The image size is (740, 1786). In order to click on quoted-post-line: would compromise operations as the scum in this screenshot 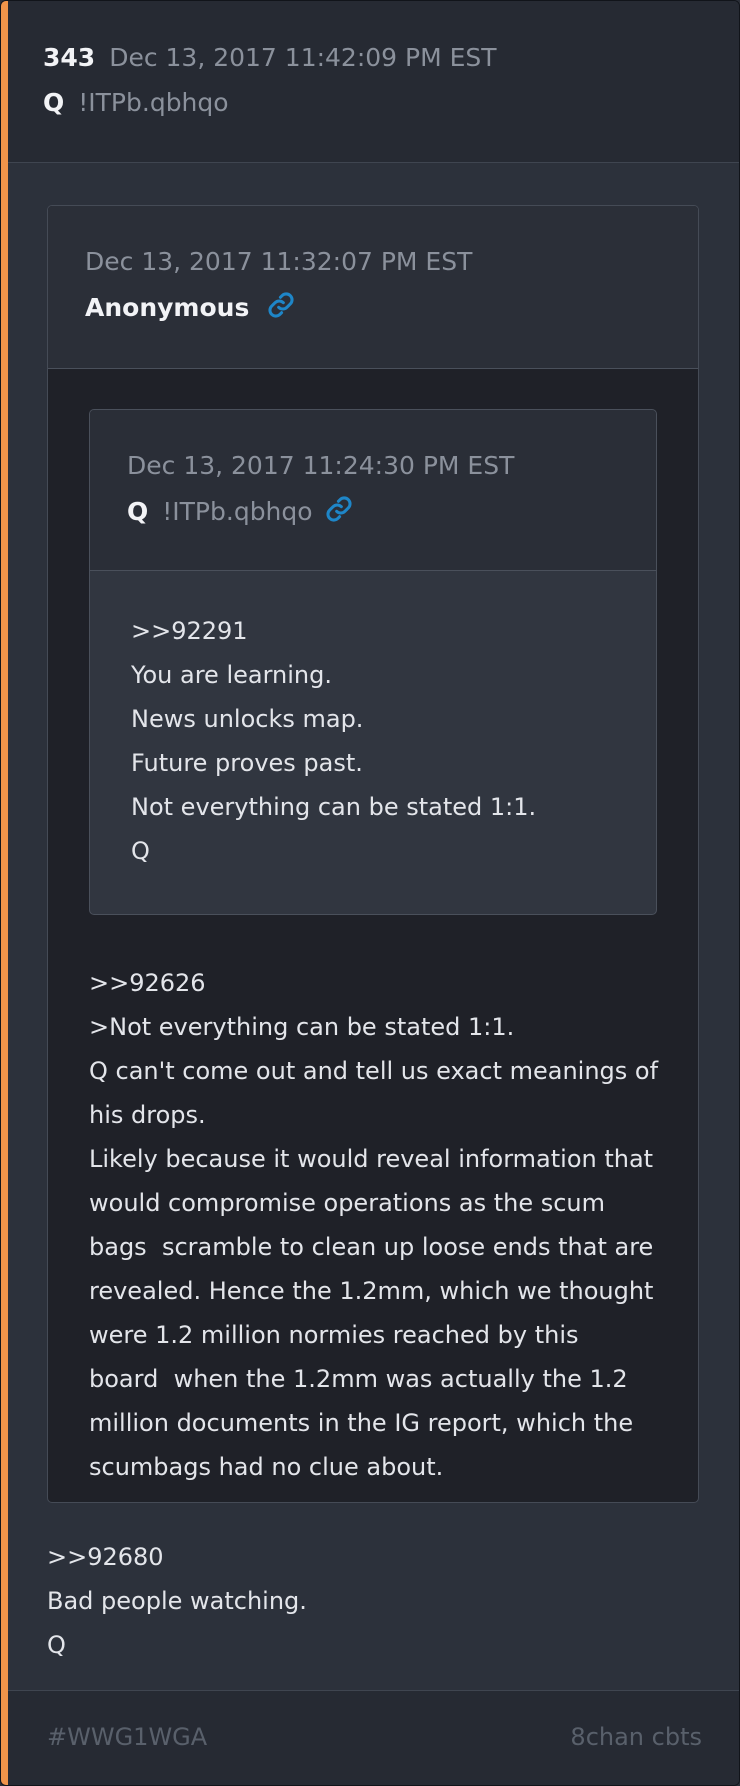, I will do `click(347, 1203)`.